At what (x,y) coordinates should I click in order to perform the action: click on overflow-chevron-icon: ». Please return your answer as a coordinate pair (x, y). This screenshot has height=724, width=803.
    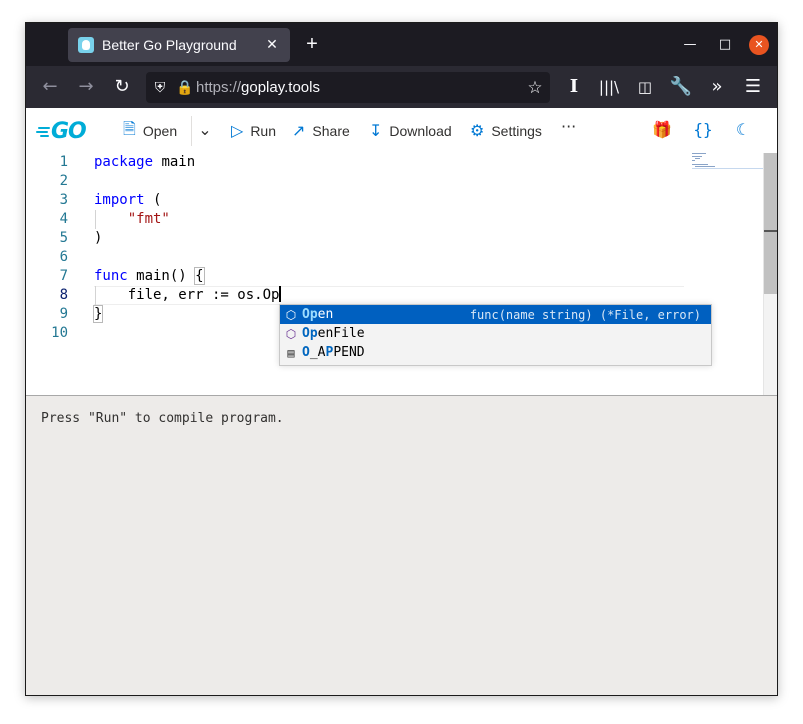
    Looking at the image, I should click on (717, 87).